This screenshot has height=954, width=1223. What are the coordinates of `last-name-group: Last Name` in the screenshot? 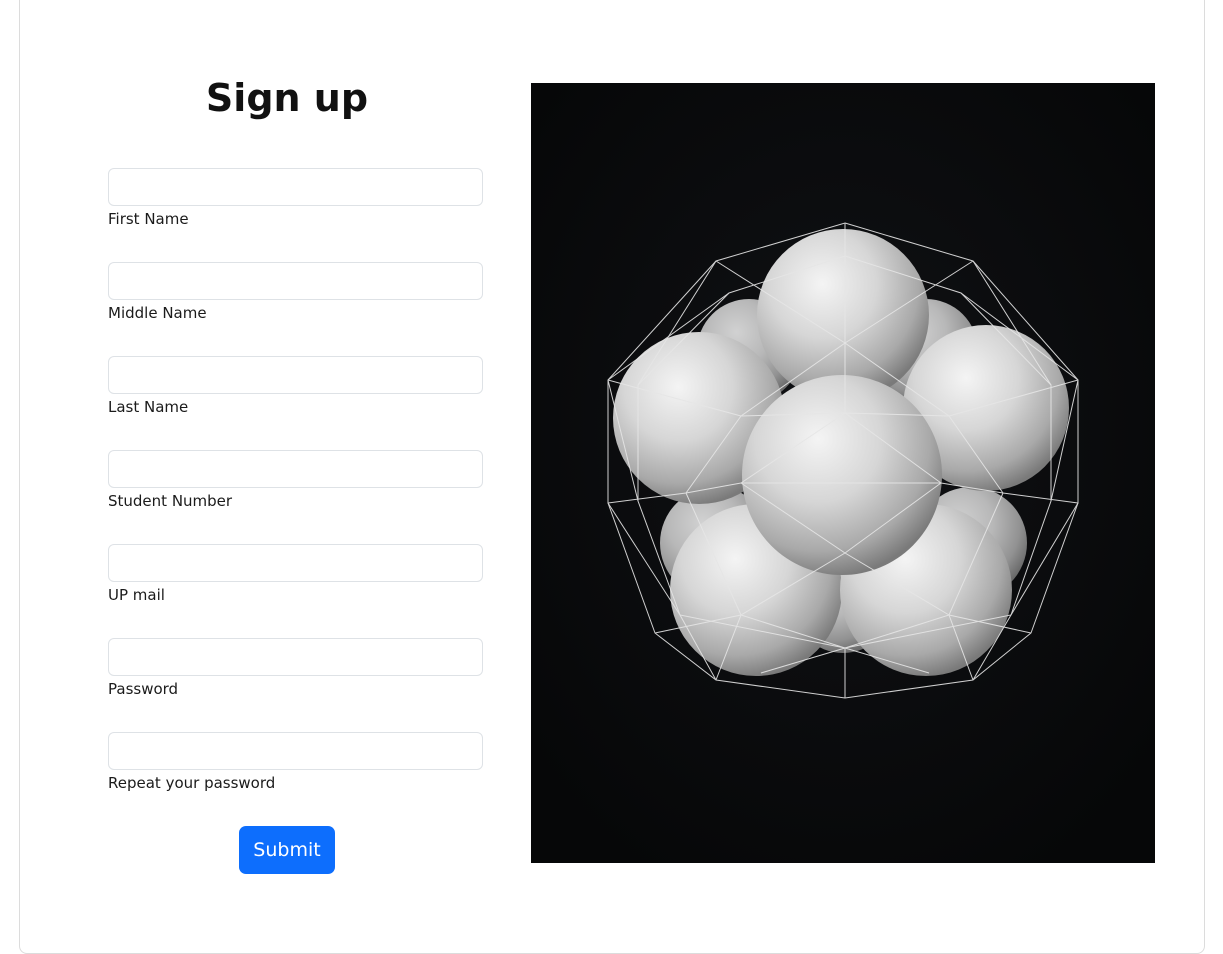 It's located at (295, 386).